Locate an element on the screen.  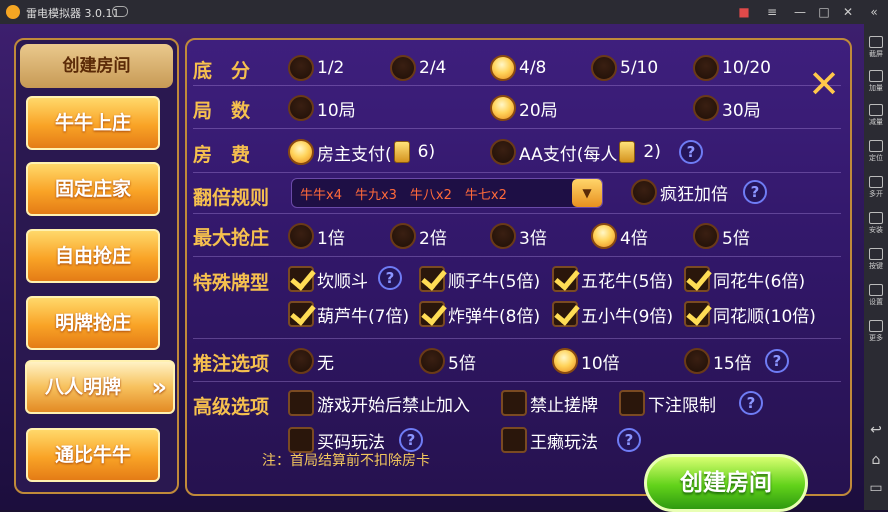
radio-aa-pay: AA支付(每人 2) is located at coordinates (575, 152).